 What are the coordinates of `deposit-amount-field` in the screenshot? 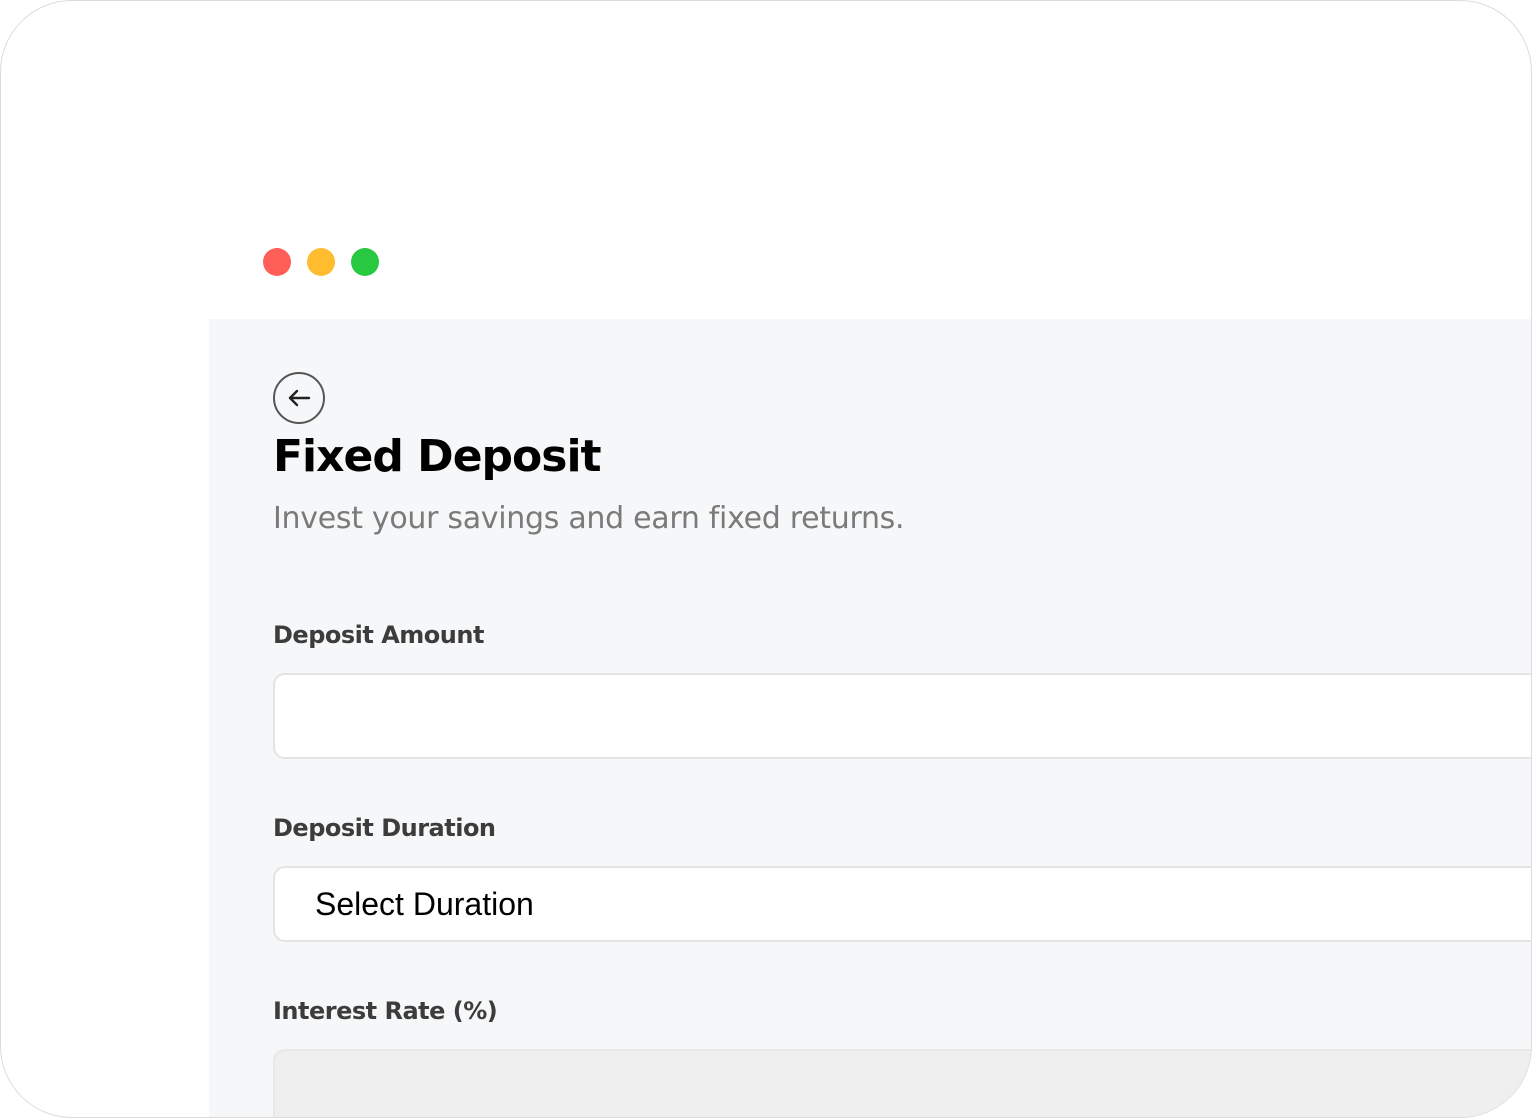 It's located at (902, 716).